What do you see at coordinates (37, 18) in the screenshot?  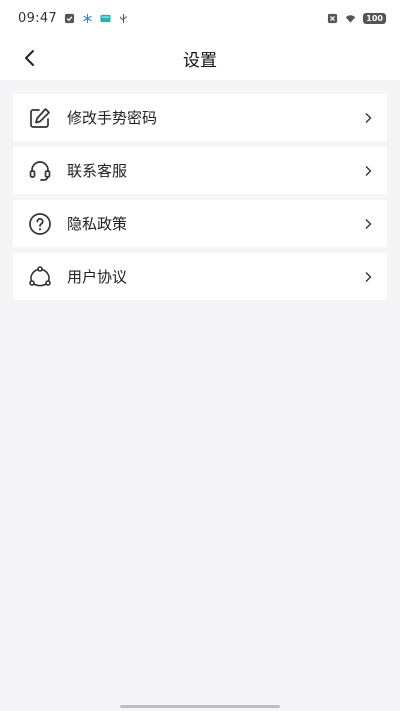 I see `status-time: 09:47` at bounding box center [37, 18].